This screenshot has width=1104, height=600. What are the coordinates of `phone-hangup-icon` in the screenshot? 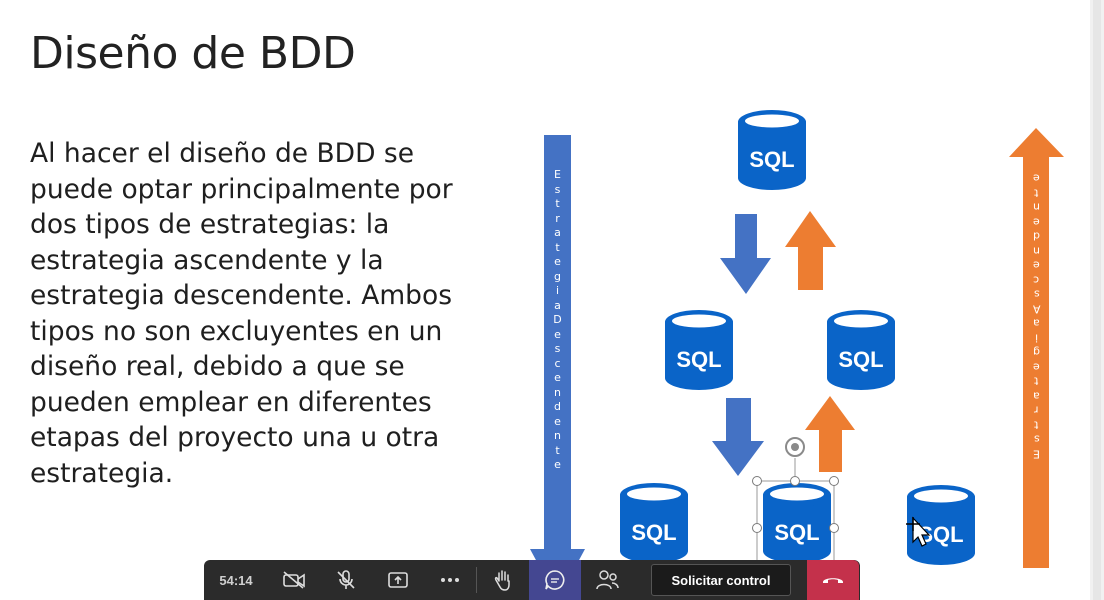 It's located at (833, 580).